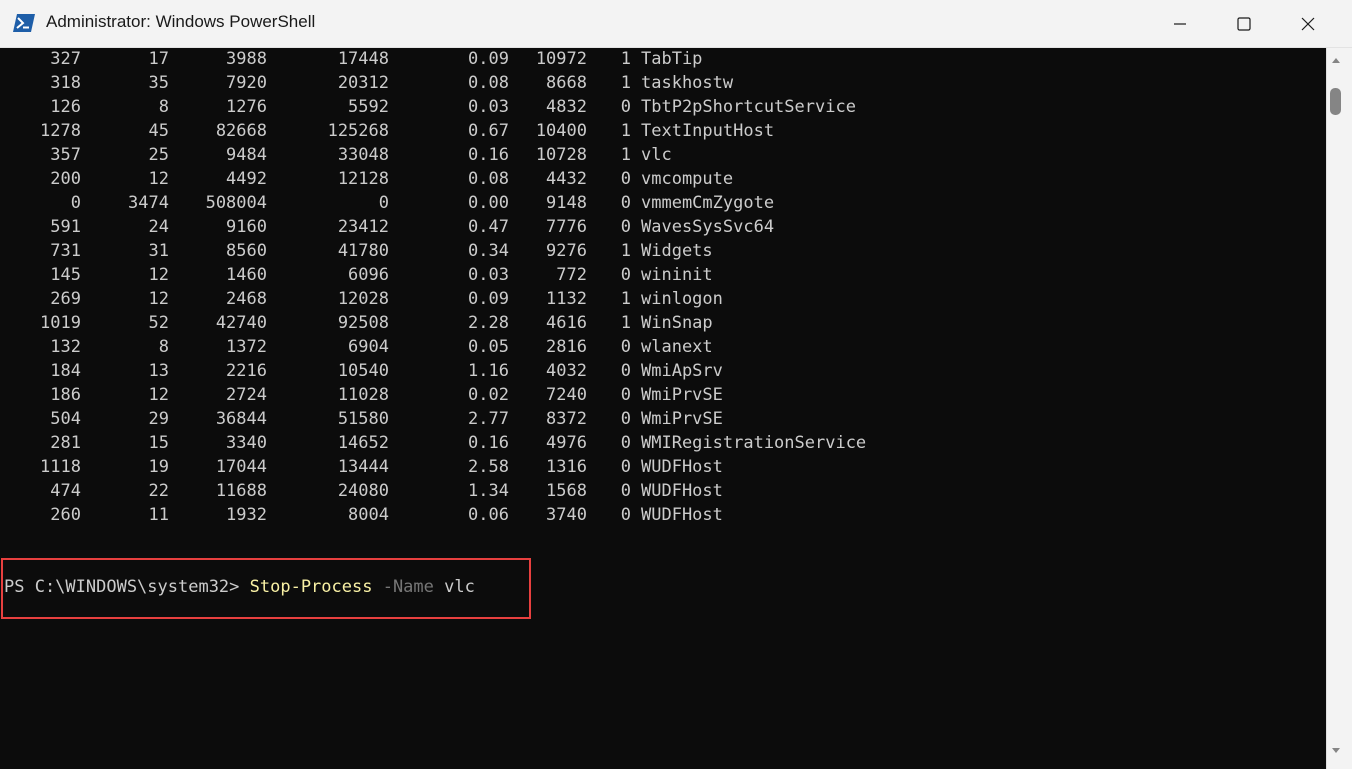 The image size is (1352, 769). What do you see at coordinates (24, 23) in the screenshot?
I see `powershell-icon` at bounding box center [24, 23].